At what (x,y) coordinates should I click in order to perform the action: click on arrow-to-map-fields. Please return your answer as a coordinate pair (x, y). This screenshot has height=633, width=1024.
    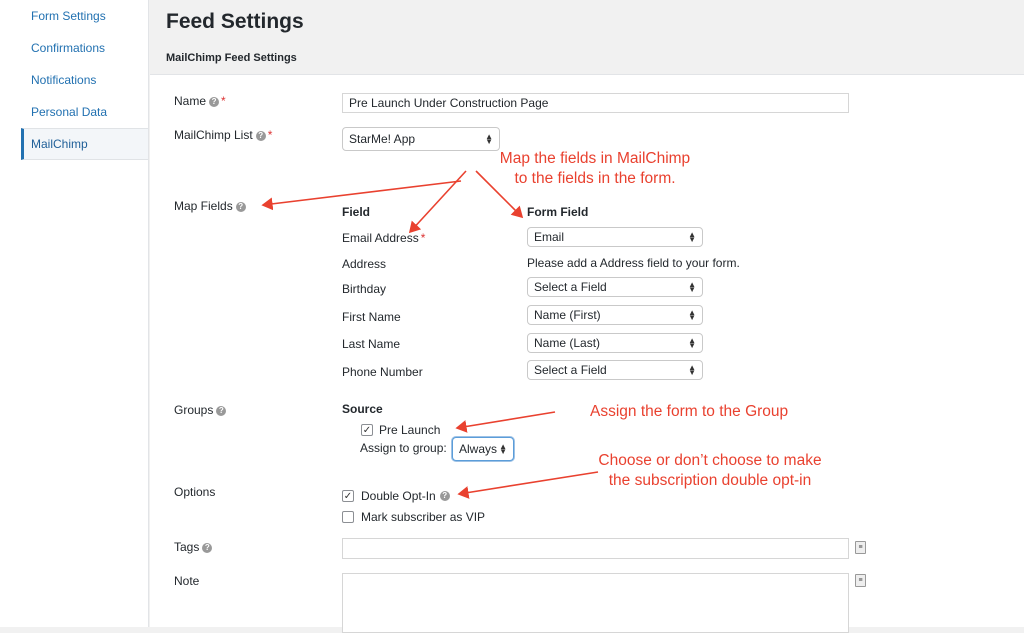
    Looking at the image, I should click on (361, 195).